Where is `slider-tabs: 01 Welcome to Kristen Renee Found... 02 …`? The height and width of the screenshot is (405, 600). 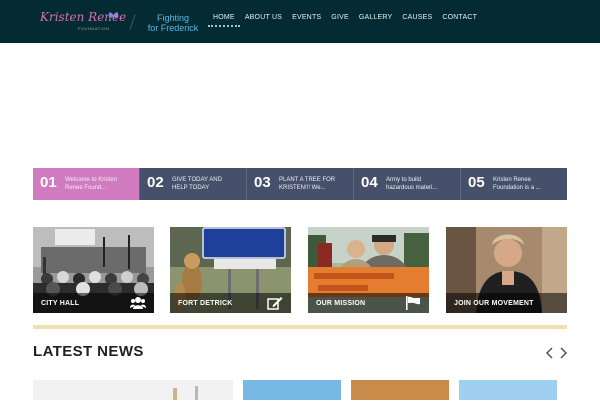 slider-tabs: 01 Welcome to Kristen Renee Found... 02 … is located at coordinates (300, 184).